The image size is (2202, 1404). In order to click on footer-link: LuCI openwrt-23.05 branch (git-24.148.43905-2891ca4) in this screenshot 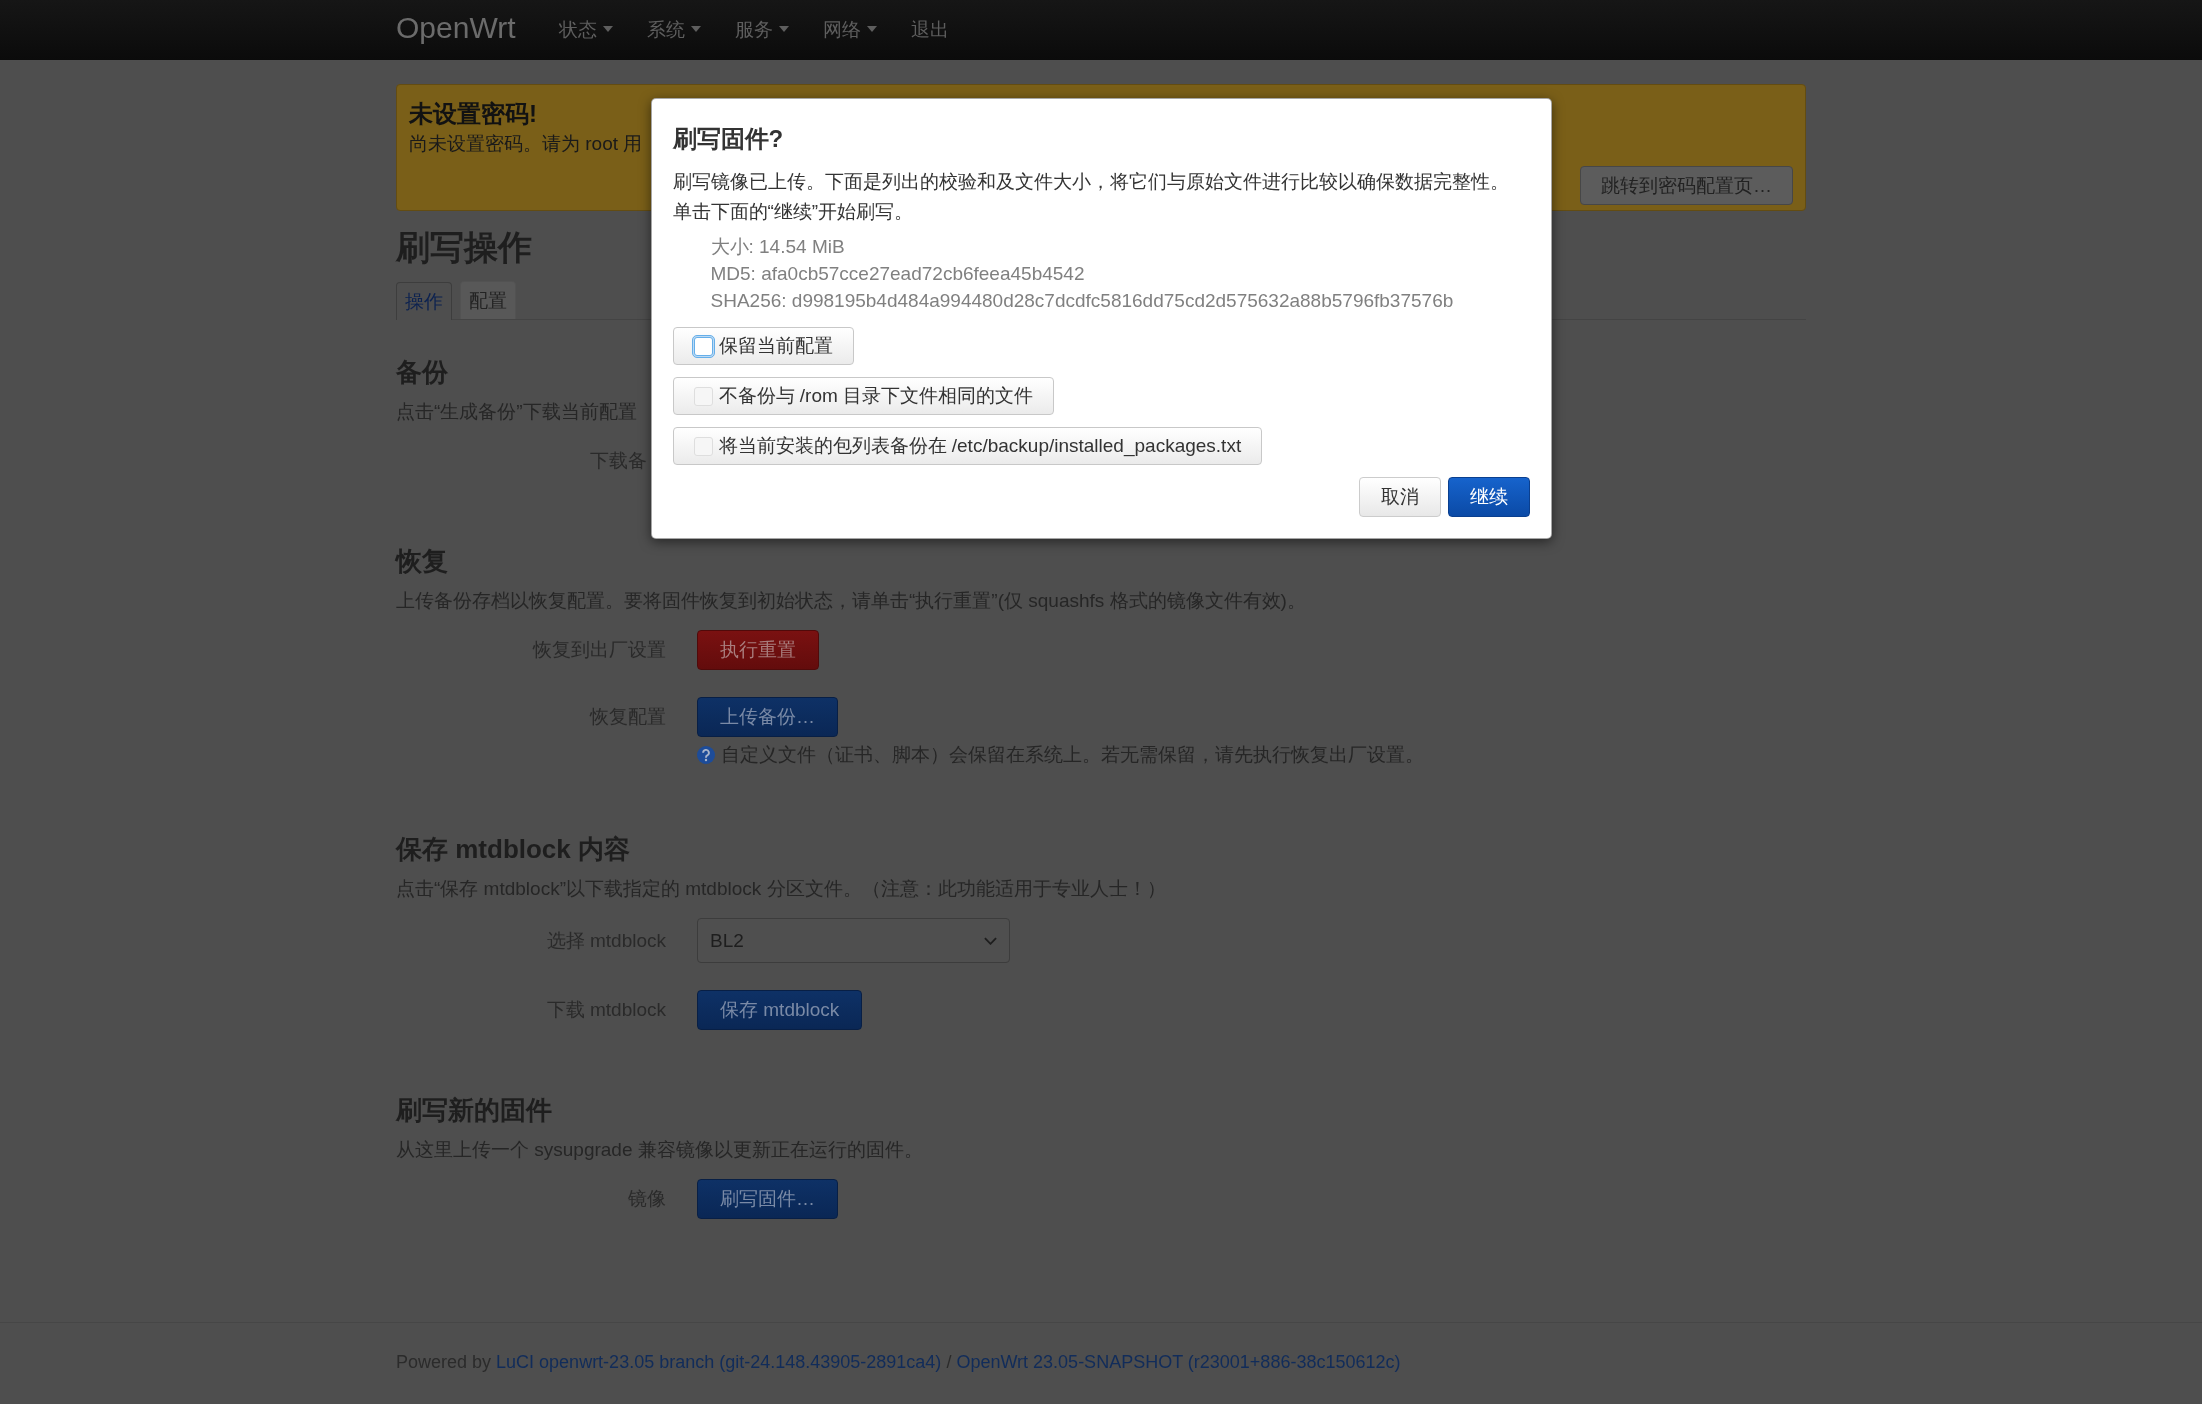, I will do `click(719, 1362)`.